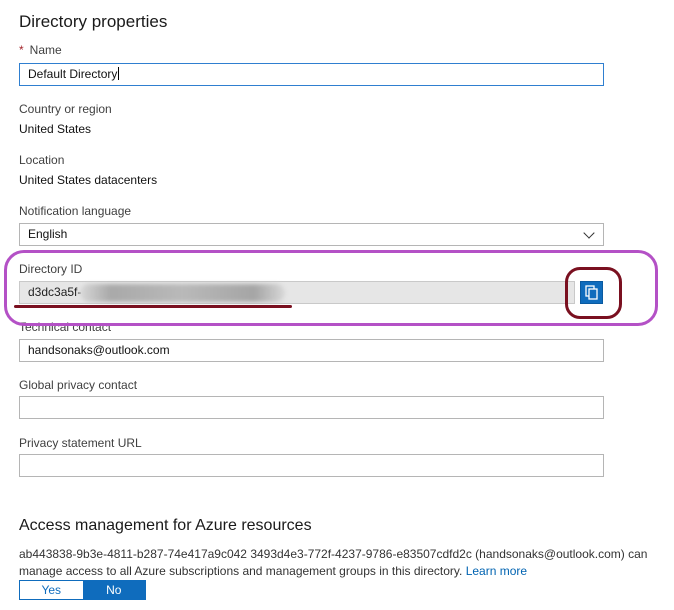  I want to click on toggle-no-option: No, so click(113, 590).